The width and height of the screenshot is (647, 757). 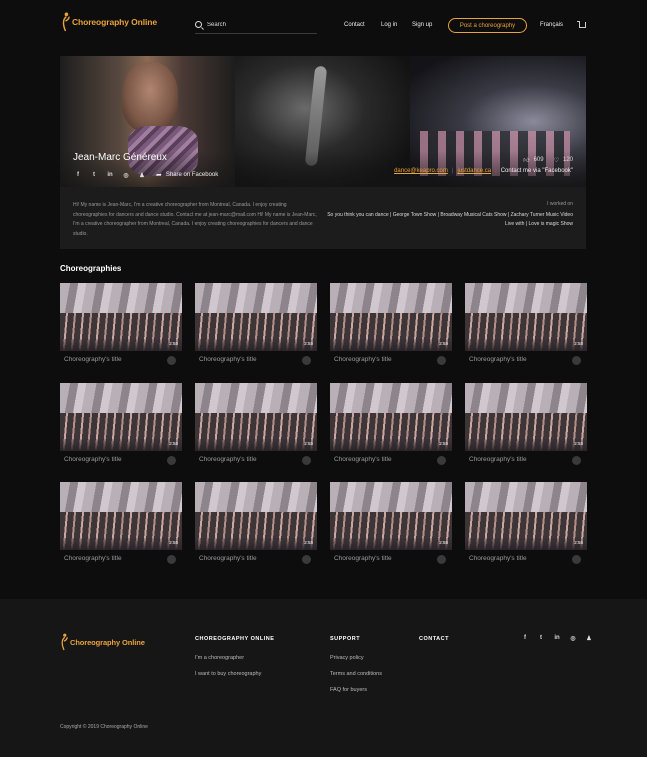 I want to click on hearts-count: 120, so click(x=568, y=160).